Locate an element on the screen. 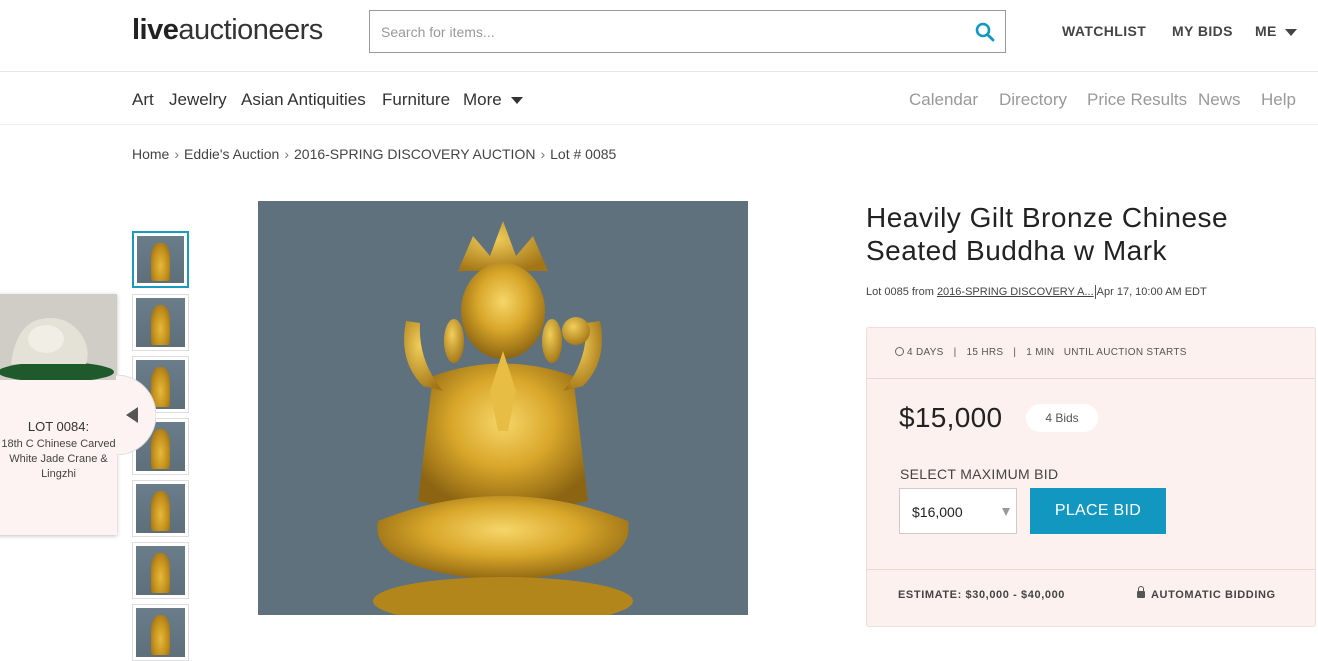  breadcrumb-home: Home is located at coordinates (150, 154).